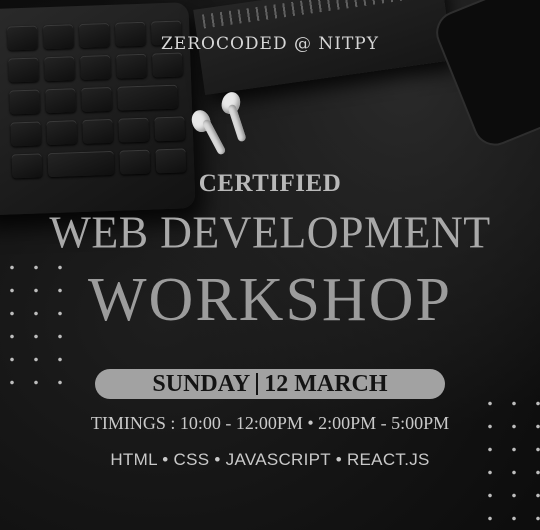 This screenshot has width=540, height=530. Describe the element at coordinates (270, 459) in the screenshot. I see `topics-list: HTML • CSS • JAVASCRIPT • REACT.JS` at that location.